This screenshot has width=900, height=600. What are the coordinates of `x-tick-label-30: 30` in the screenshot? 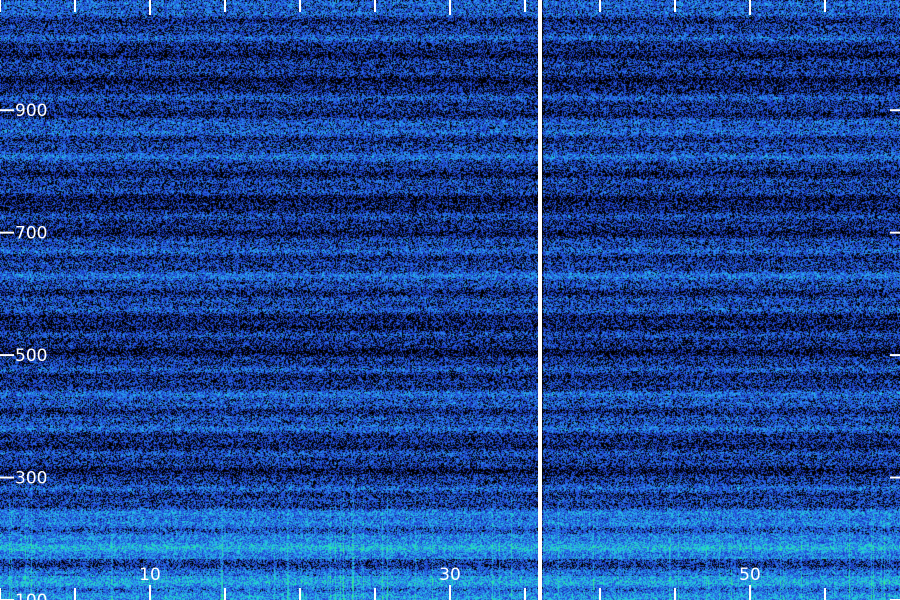 It's located at (450, 575).